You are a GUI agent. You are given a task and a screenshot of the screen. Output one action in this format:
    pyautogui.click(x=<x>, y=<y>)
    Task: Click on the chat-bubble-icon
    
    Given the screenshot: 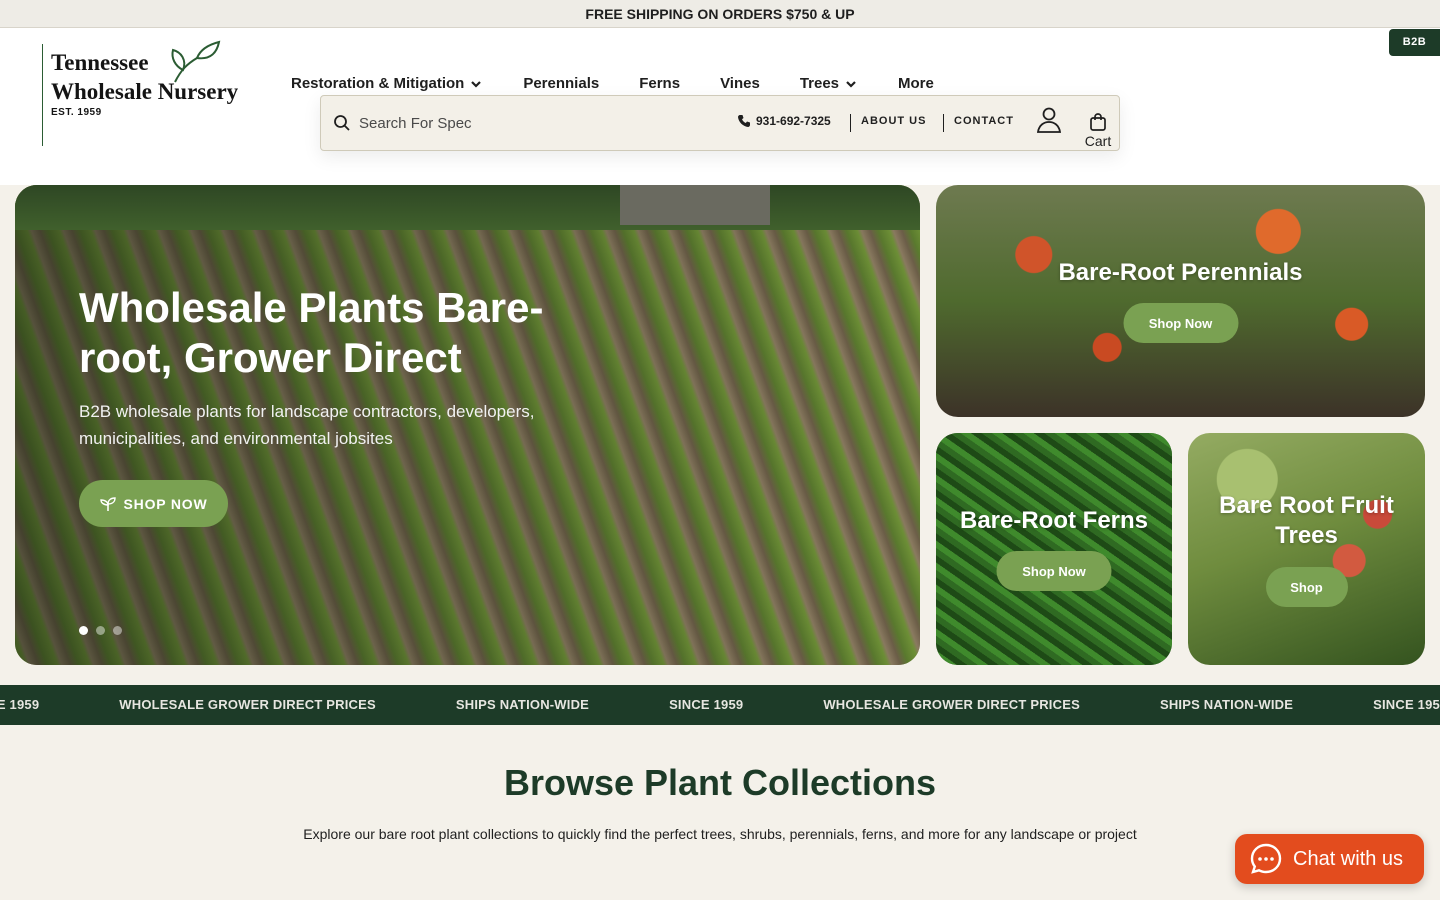 What is the action you would take?
    pyautogui.click(x=1266, y=858)
    